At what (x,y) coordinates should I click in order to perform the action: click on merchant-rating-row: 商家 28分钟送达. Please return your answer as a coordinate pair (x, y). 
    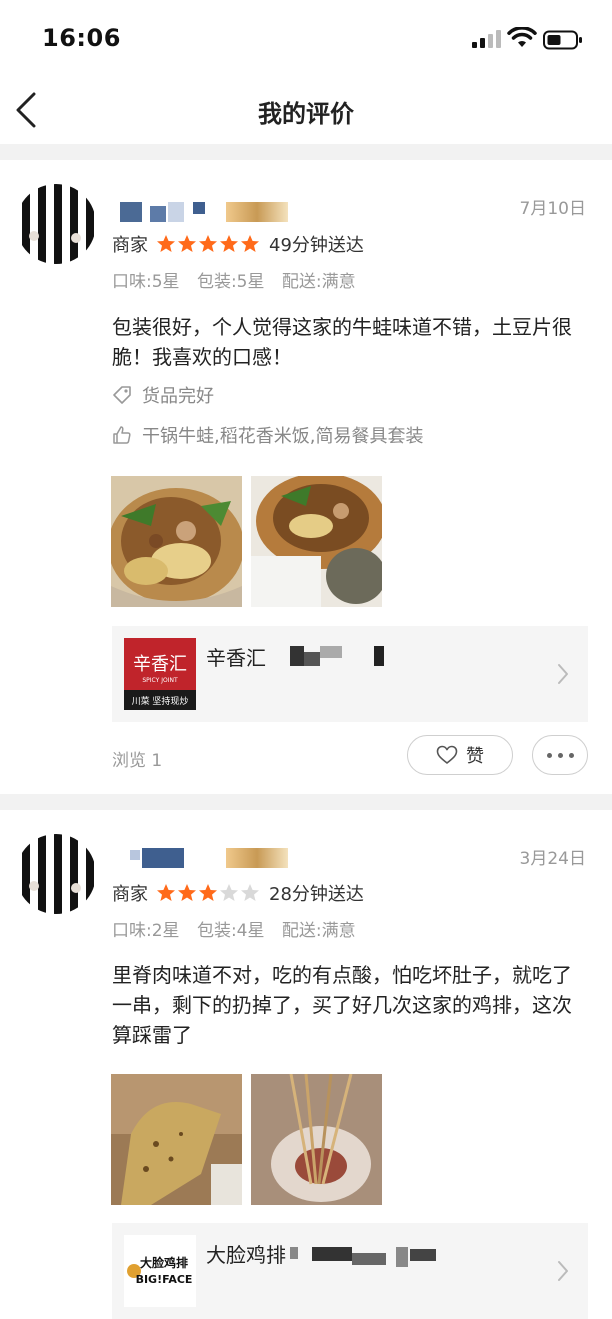
    Looking at the image, I should click on (238, 893).